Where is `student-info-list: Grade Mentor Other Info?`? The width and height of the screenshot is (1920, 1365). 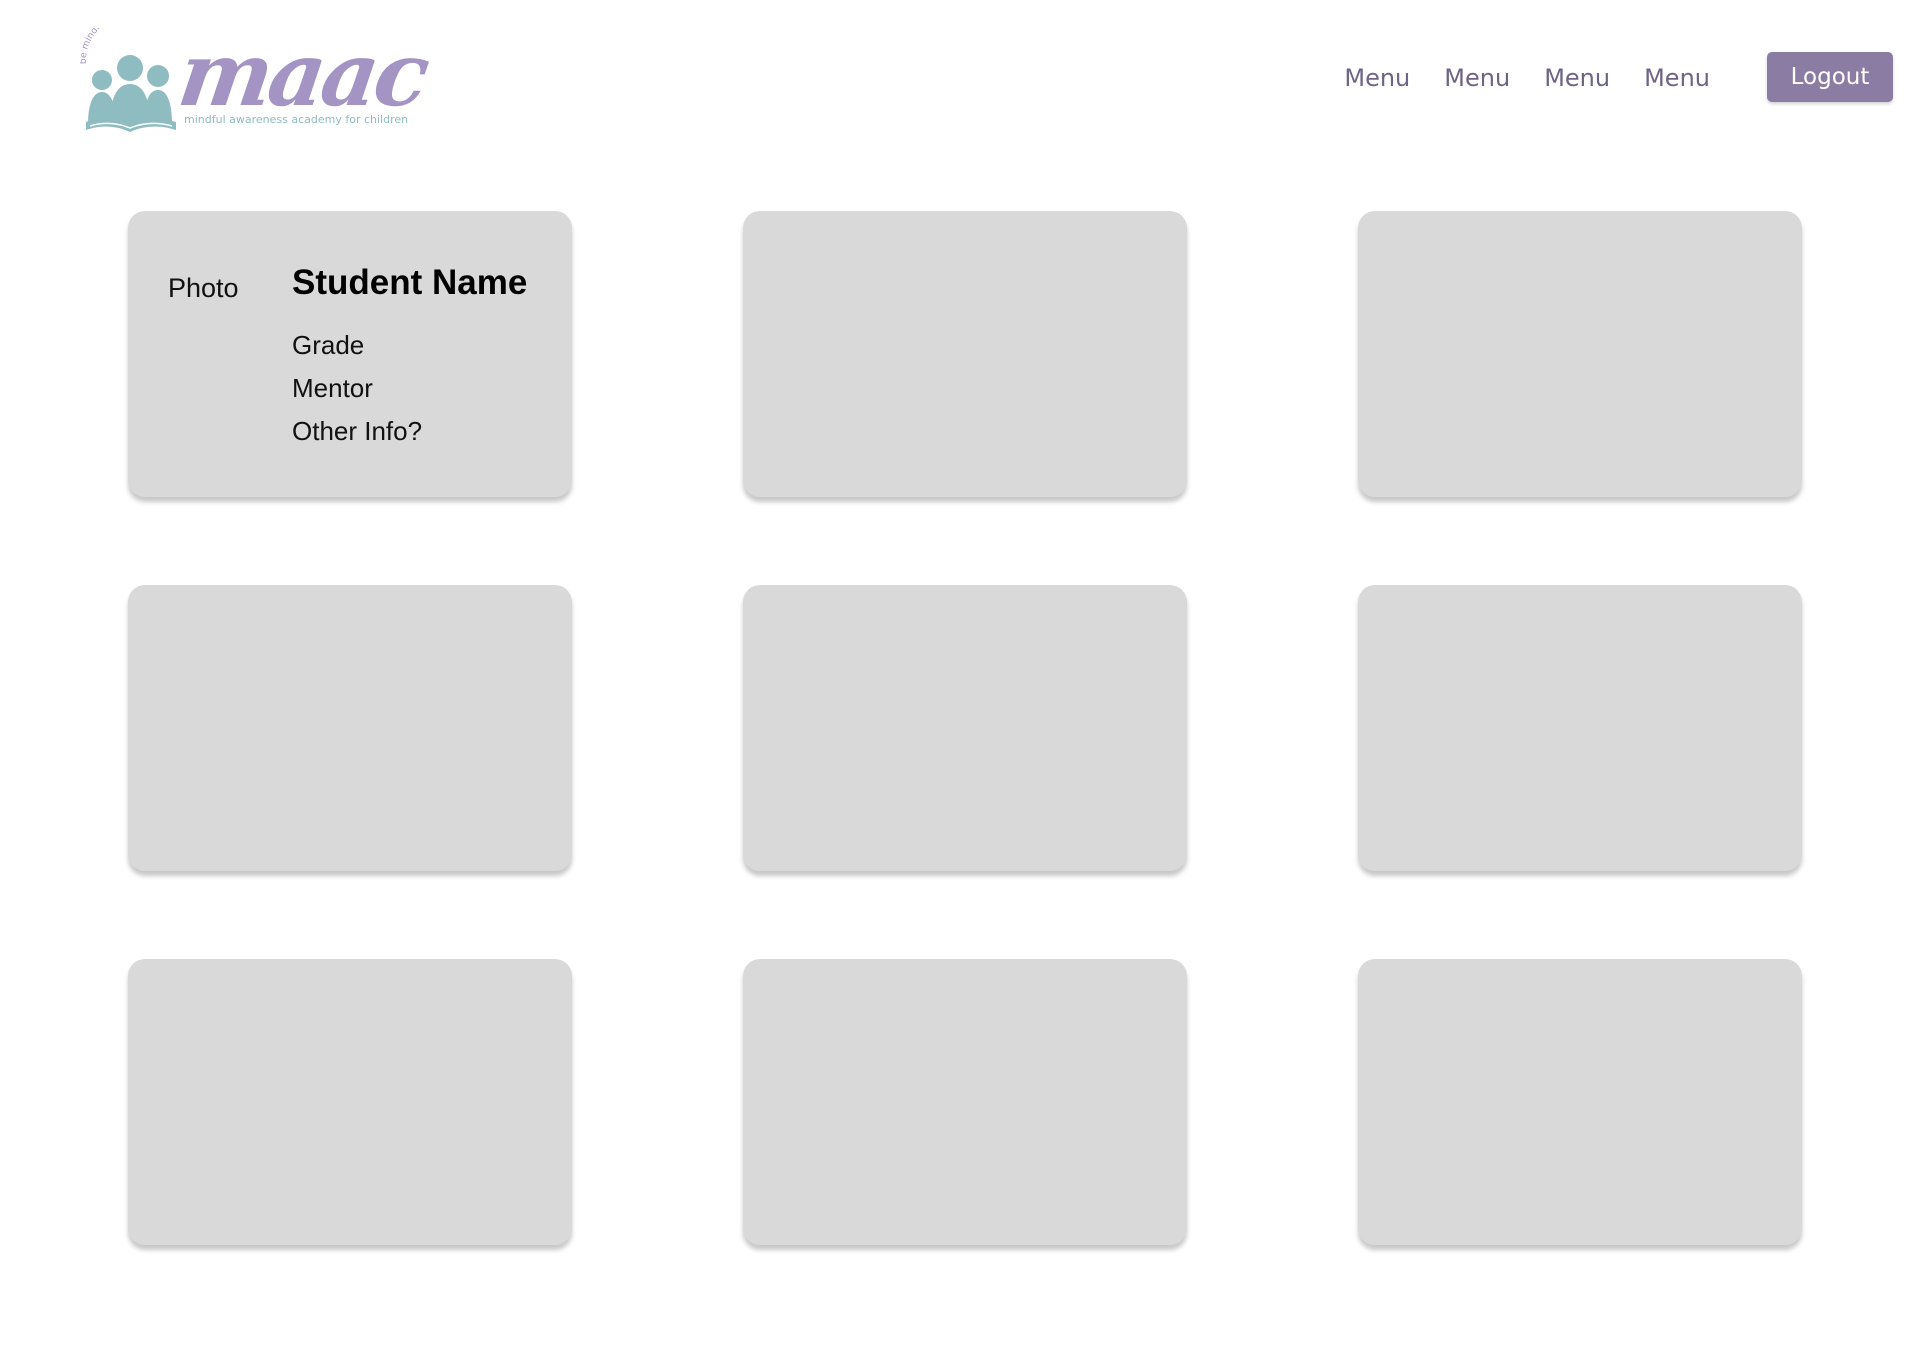
student-info-list: Grade Mentor Other Info? is located at coordinates (357, 388).